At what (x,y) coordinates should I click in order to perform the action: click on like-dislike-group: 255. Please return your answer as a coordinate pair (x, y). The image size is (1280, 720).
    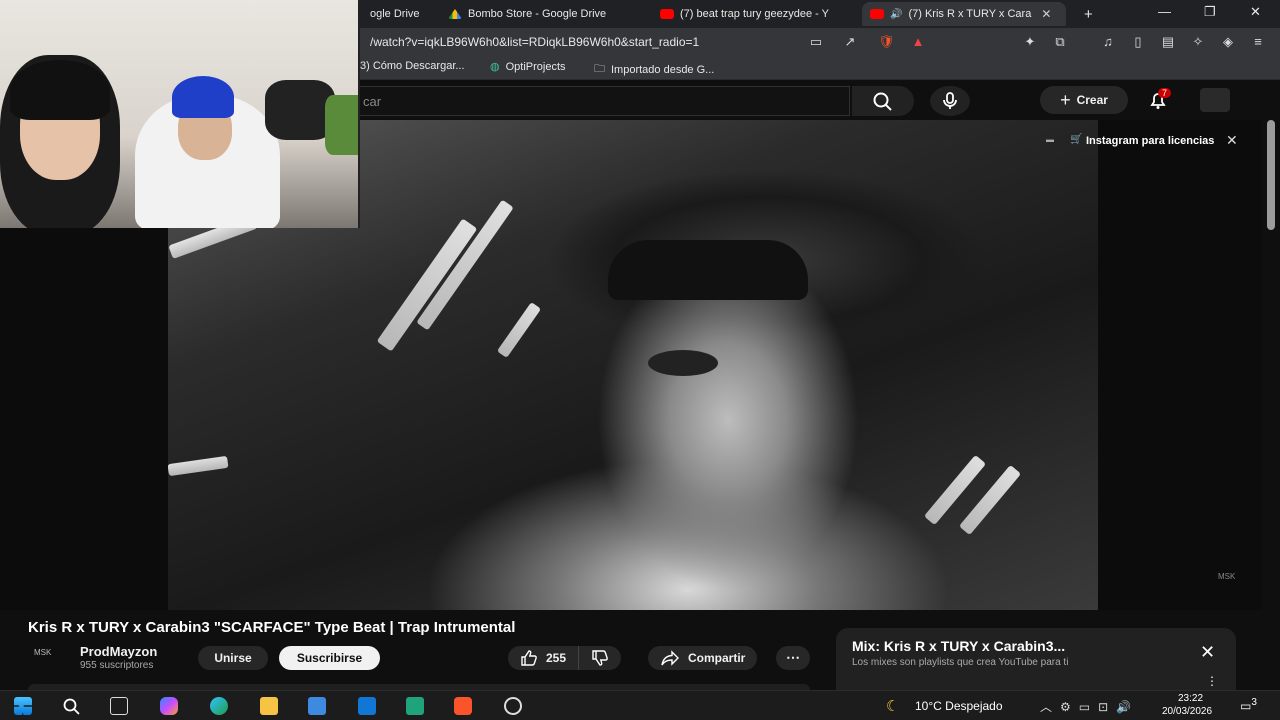
    Looking at the image, I should click on (565, 658).